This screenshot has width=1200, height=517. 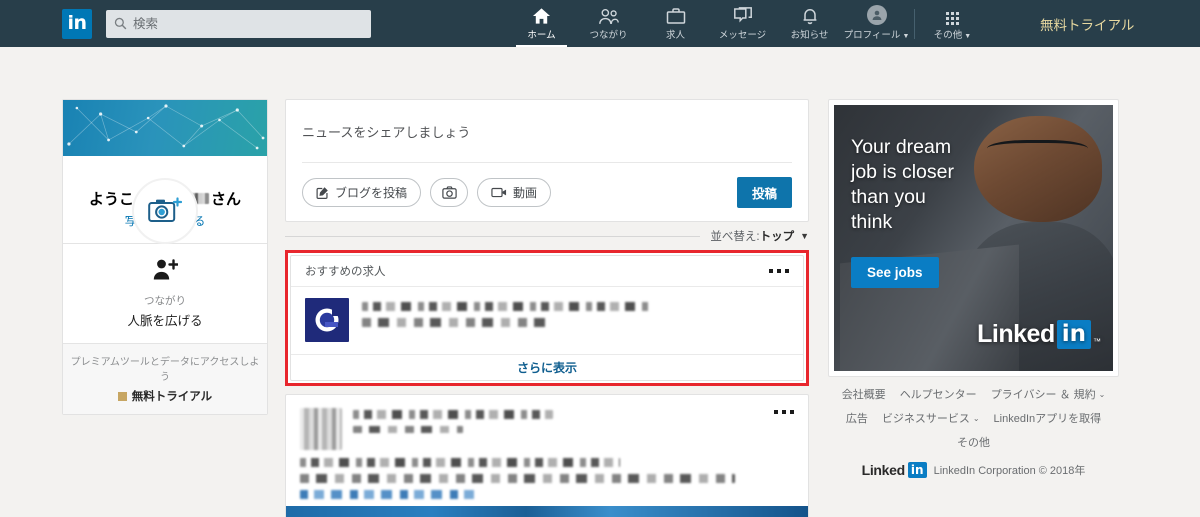 What do you see at coordinates (541, 35) in the screenshot?
I see `nav-label-home: ホーム` at bounding box center [541, 35].